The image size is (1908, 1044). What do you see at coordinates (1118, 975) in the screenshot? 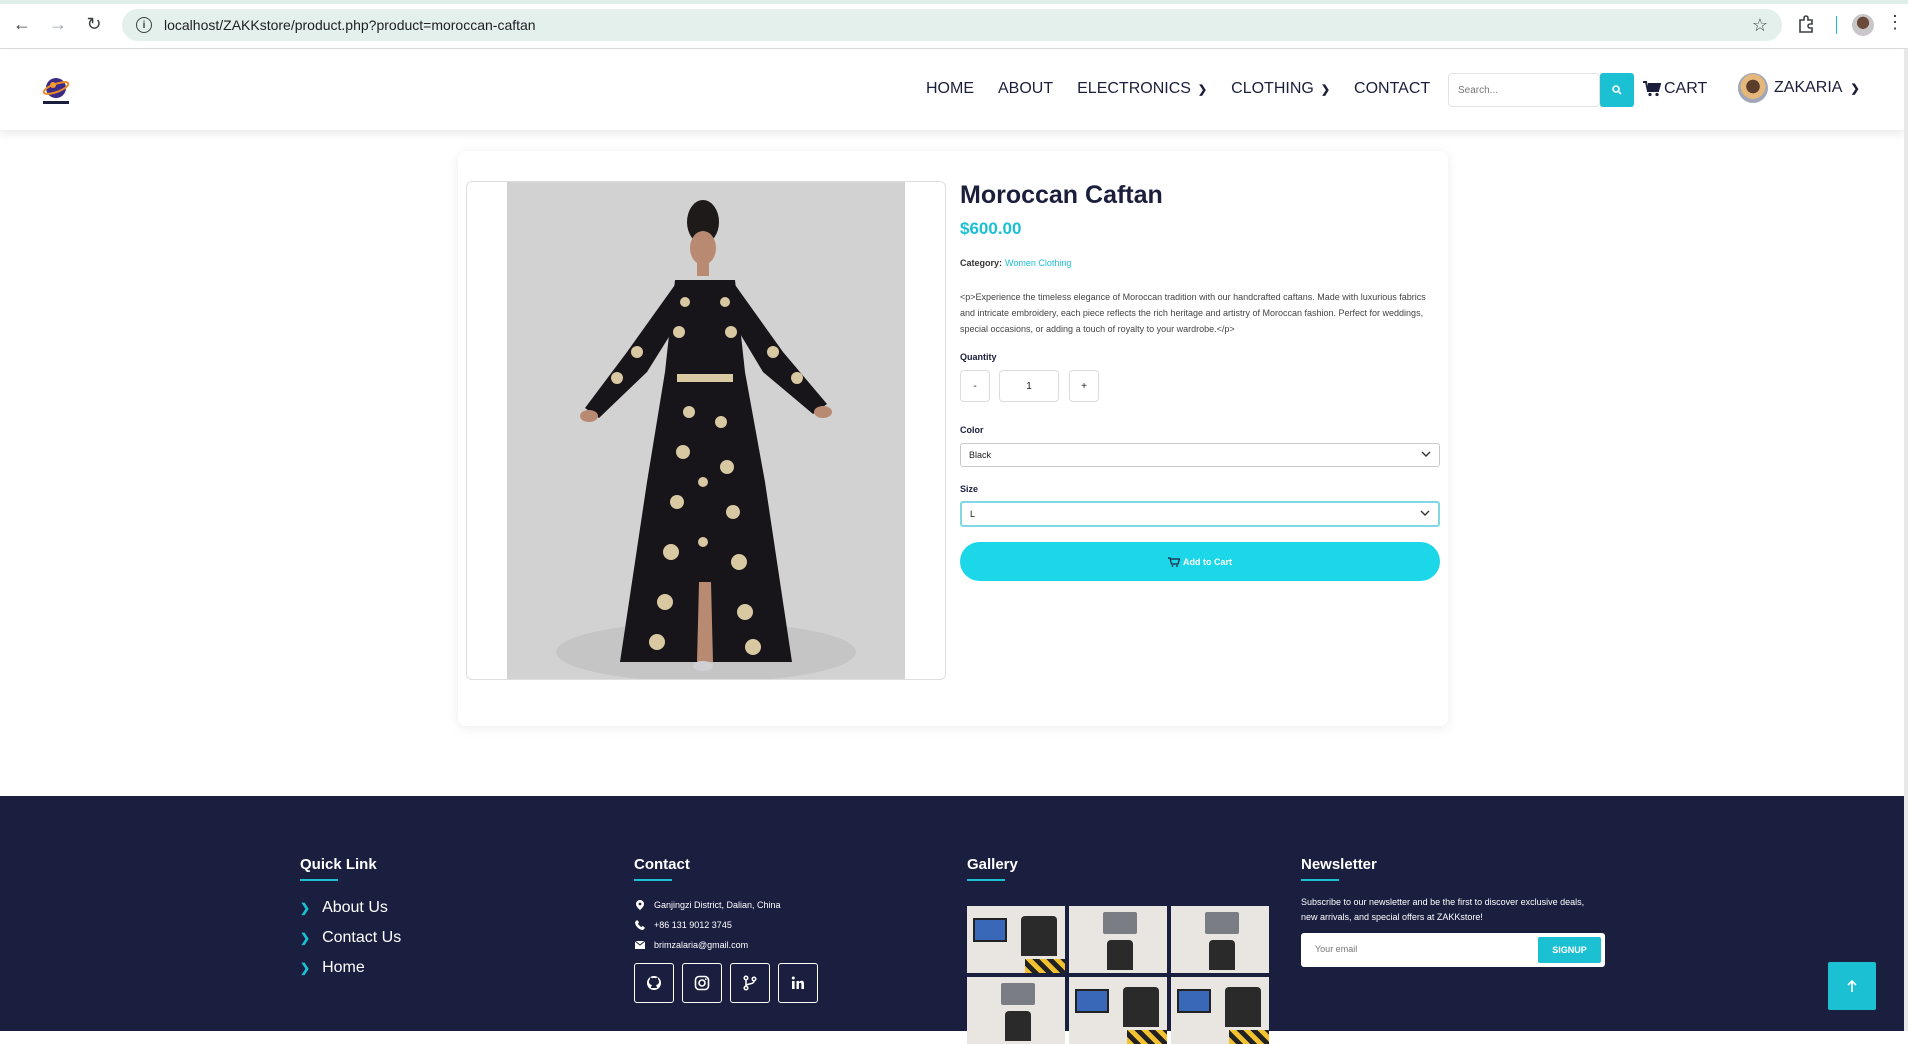
I see `gallery-grid` at bounding box center [1118, 975].